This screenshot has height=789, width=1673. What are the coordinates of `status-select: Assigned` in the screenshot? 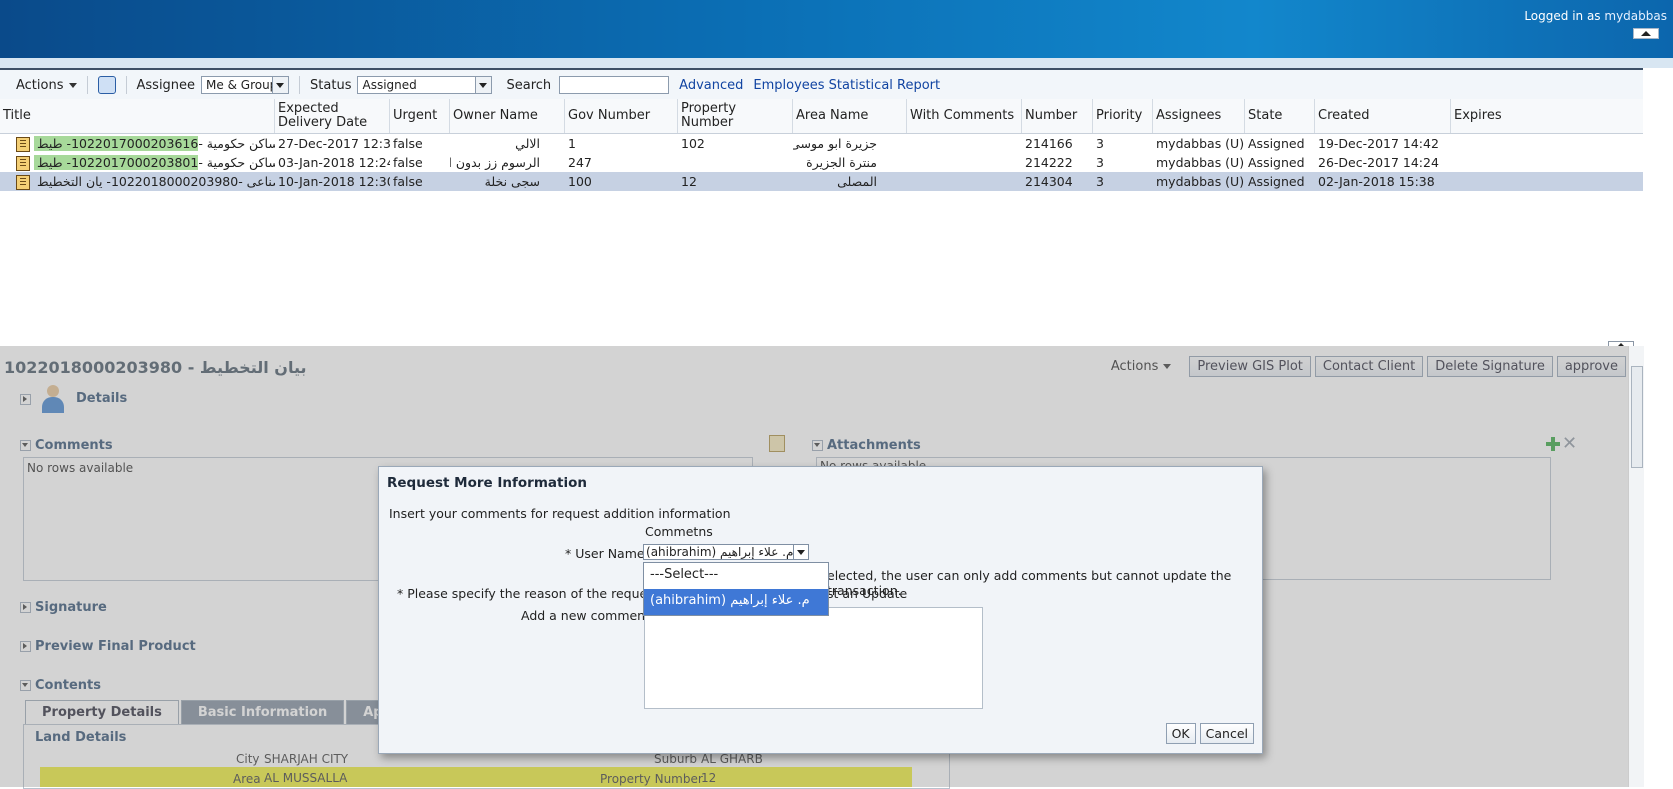 It's located at (425, 85).